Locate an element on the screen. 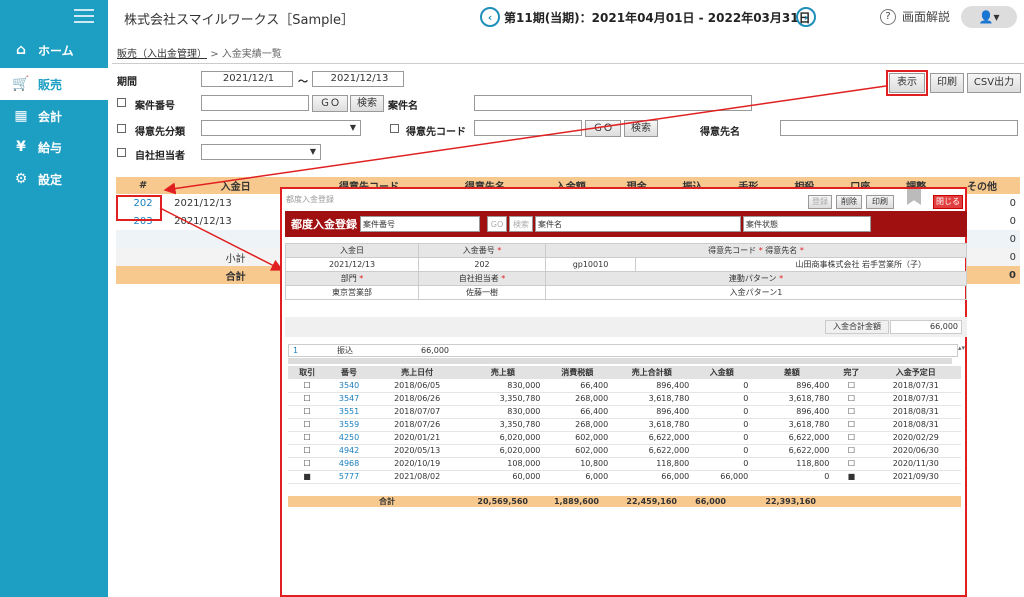 Image resolution: width=1024 pixels, height=597 pixels. search-button: 検索 is located at coordinates (367, 103).